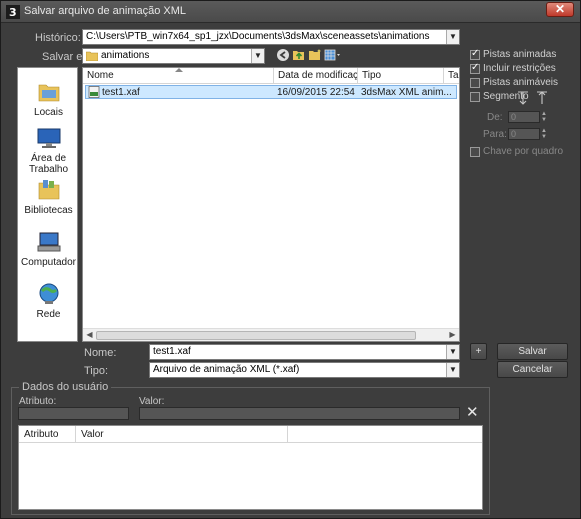 This screenshot has height=519, width=581. What do you see at coordinates (542, 98) in the screenshot?
I see `time-range-end-icon` at bounding box center [542, 98].